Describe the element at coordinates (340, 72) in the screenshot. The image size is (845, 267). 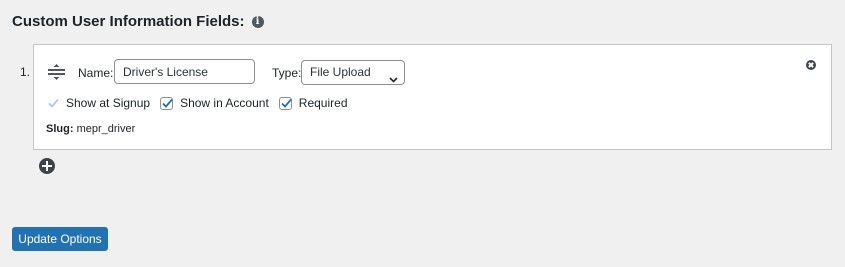
I see `type-select-value: File Upload` at that location.